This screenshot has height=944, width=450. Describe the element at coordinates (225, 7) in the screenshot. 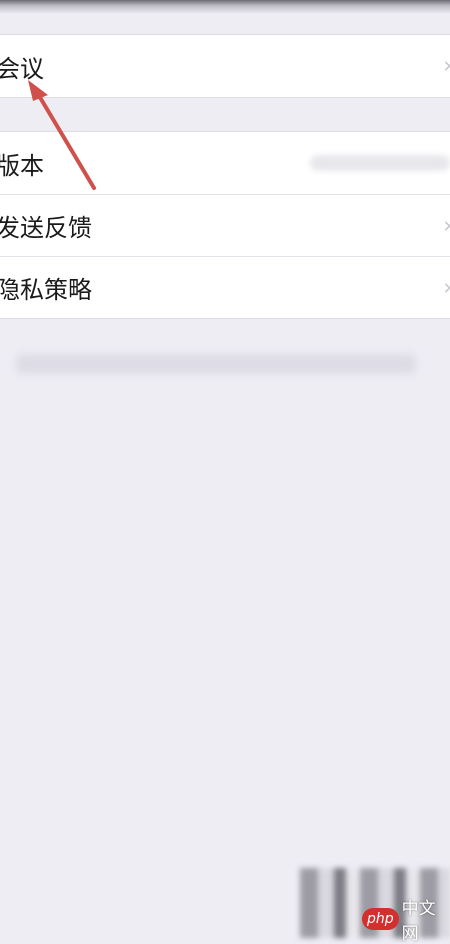

I see `status-bar-edge` at that location.